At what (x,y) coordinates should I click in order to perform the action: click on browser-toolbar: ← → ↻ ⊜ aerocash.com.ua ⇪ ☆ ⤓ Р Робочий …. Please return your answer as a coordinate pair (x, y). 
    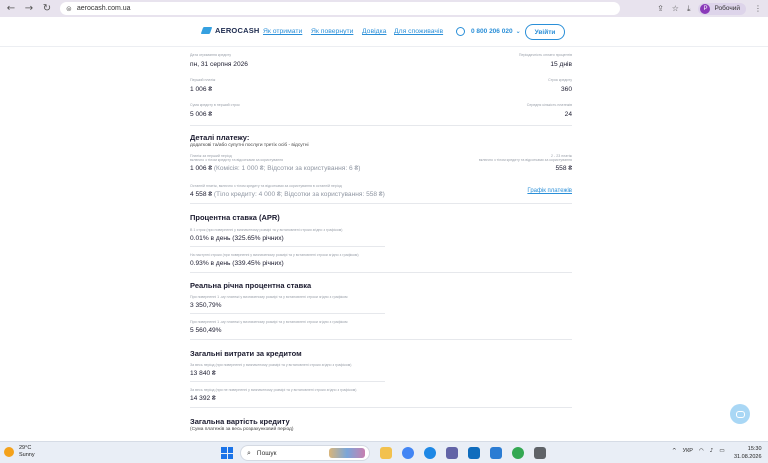
    Looking at the image, I should click on (384, 8).